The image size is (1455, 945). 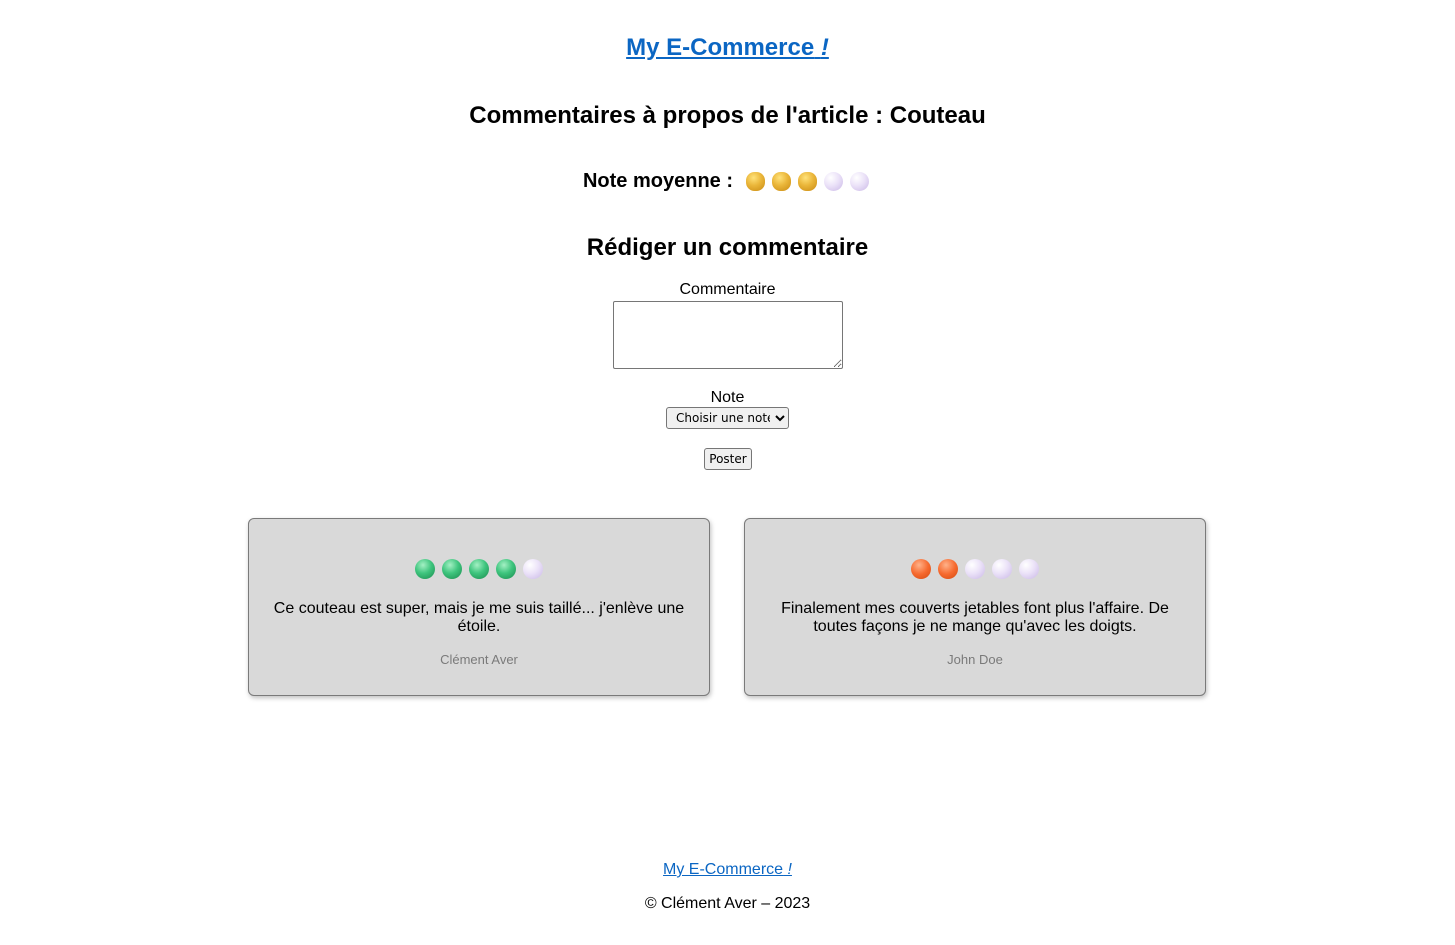 I want to click on site-title-suffix: !, so click(x=824, y=47).